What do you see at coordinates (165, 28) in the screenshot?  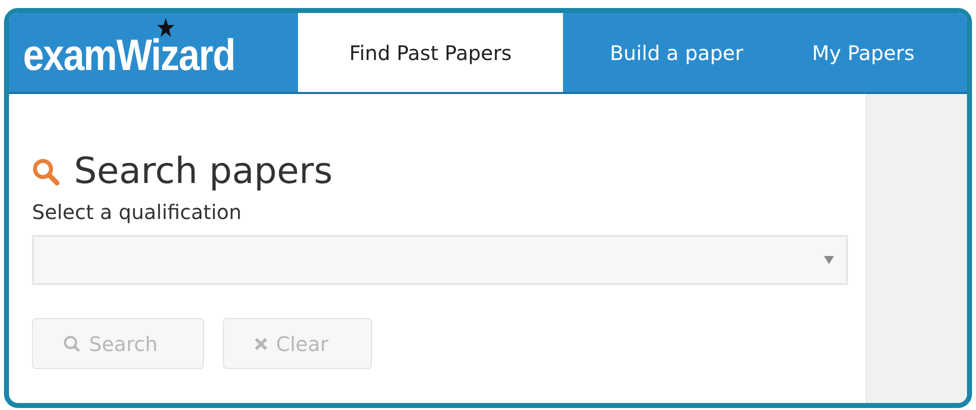 I see `star-icon` at bounding box center [165, 28].